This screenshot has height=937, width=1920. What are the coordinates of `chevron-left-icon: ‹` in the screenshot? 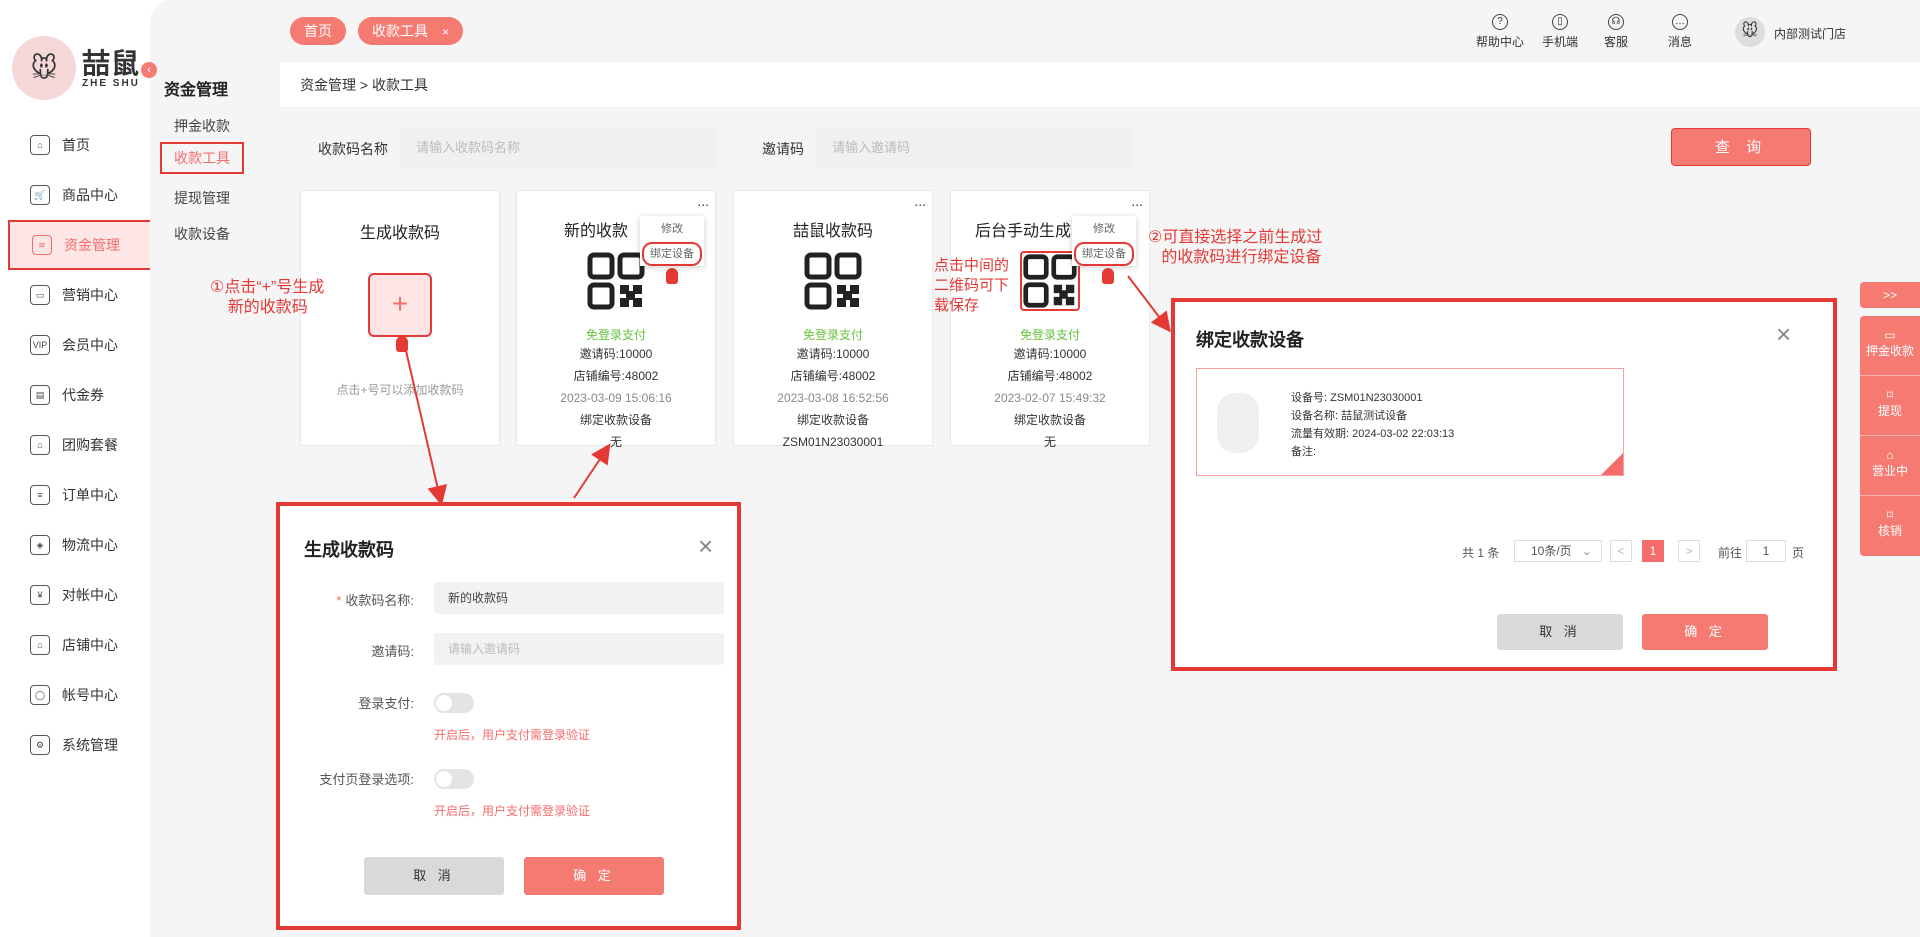 It's located at (149, 70).